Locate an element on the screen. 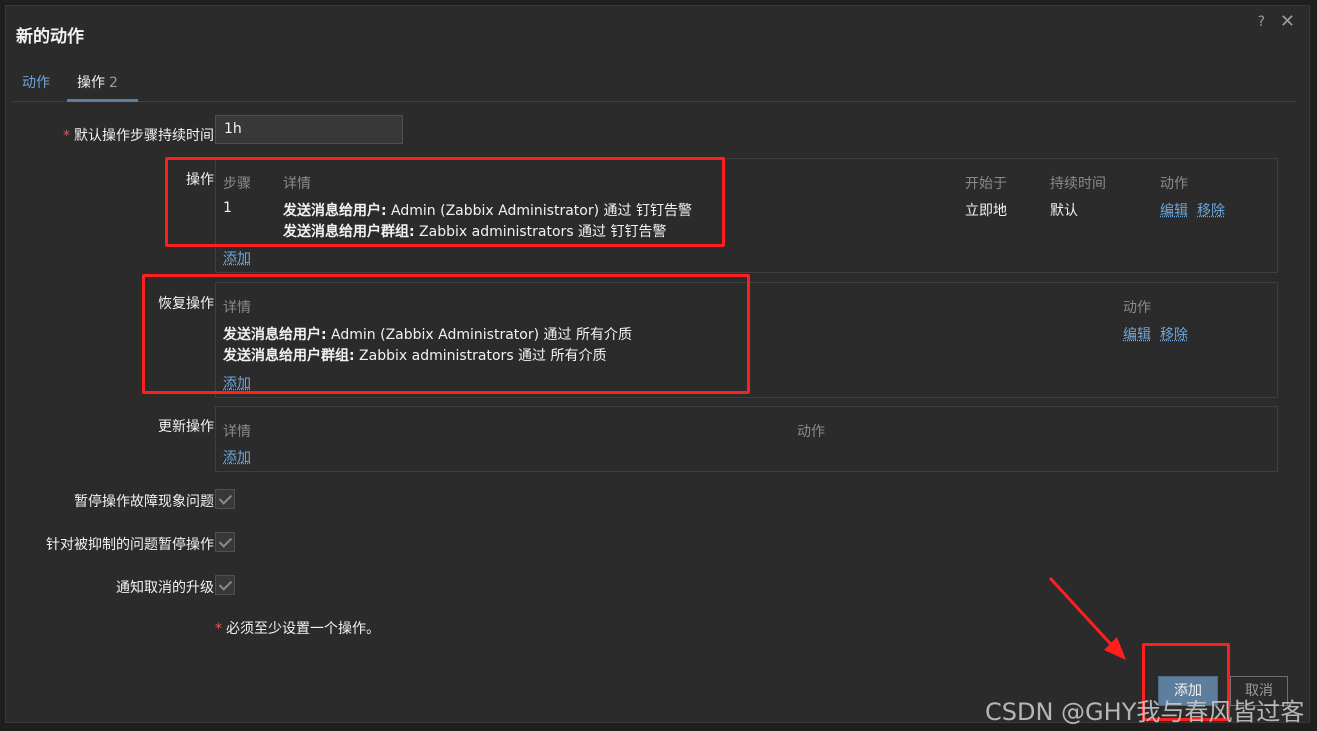 This screenshot has width=1317, height=731. op-detail-line2: 发送消息给用户群组: Zabbix administrators 通过 钉钉告警 is located at coordinates (475, 232).